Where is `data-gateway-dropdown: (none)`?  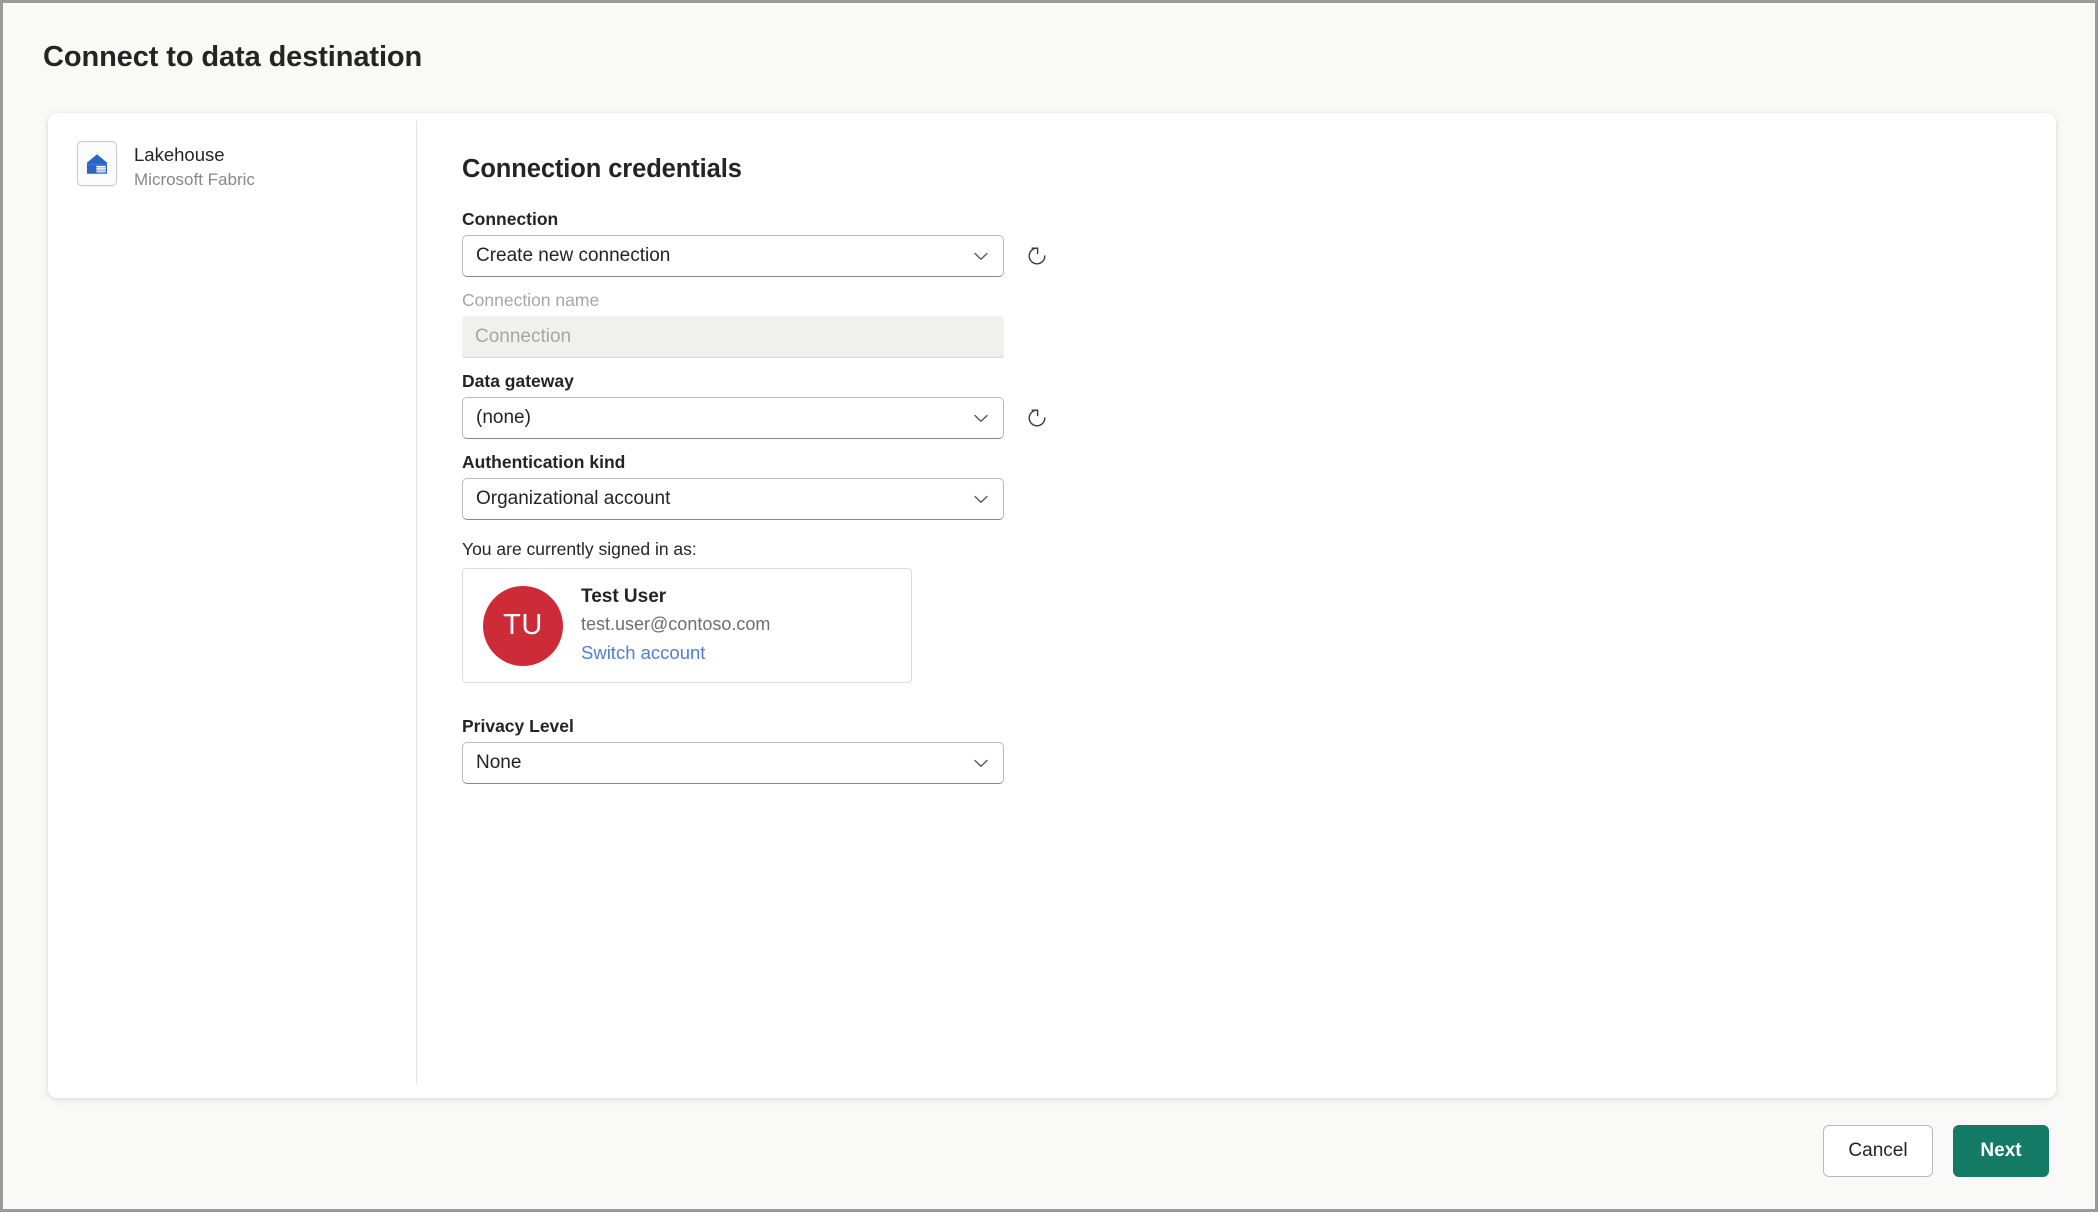
data-gateway-dropdown: (none) is located at coordinates (733, 418).